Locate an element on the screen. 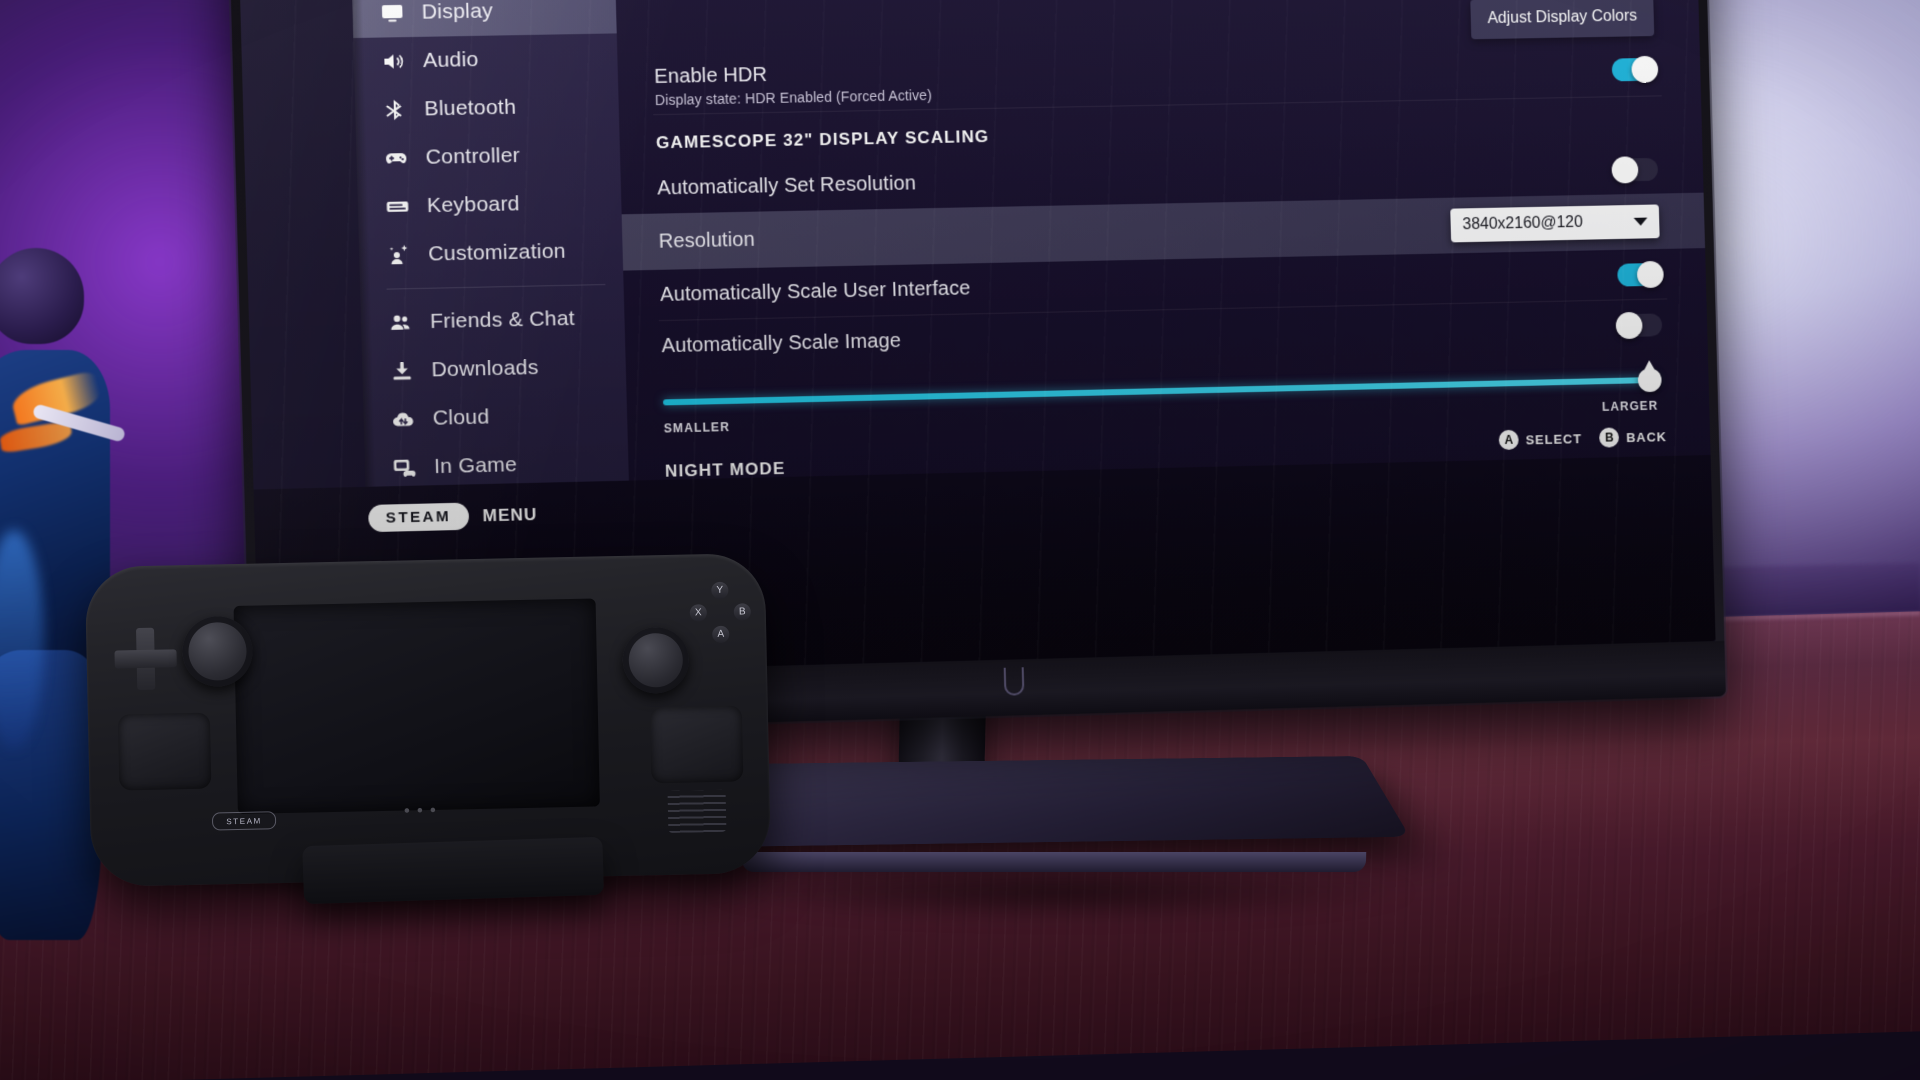 The image size is (1920, 1080). sidebar-item-bluetooth: Bluetooth is located at coordinates (487, 108).